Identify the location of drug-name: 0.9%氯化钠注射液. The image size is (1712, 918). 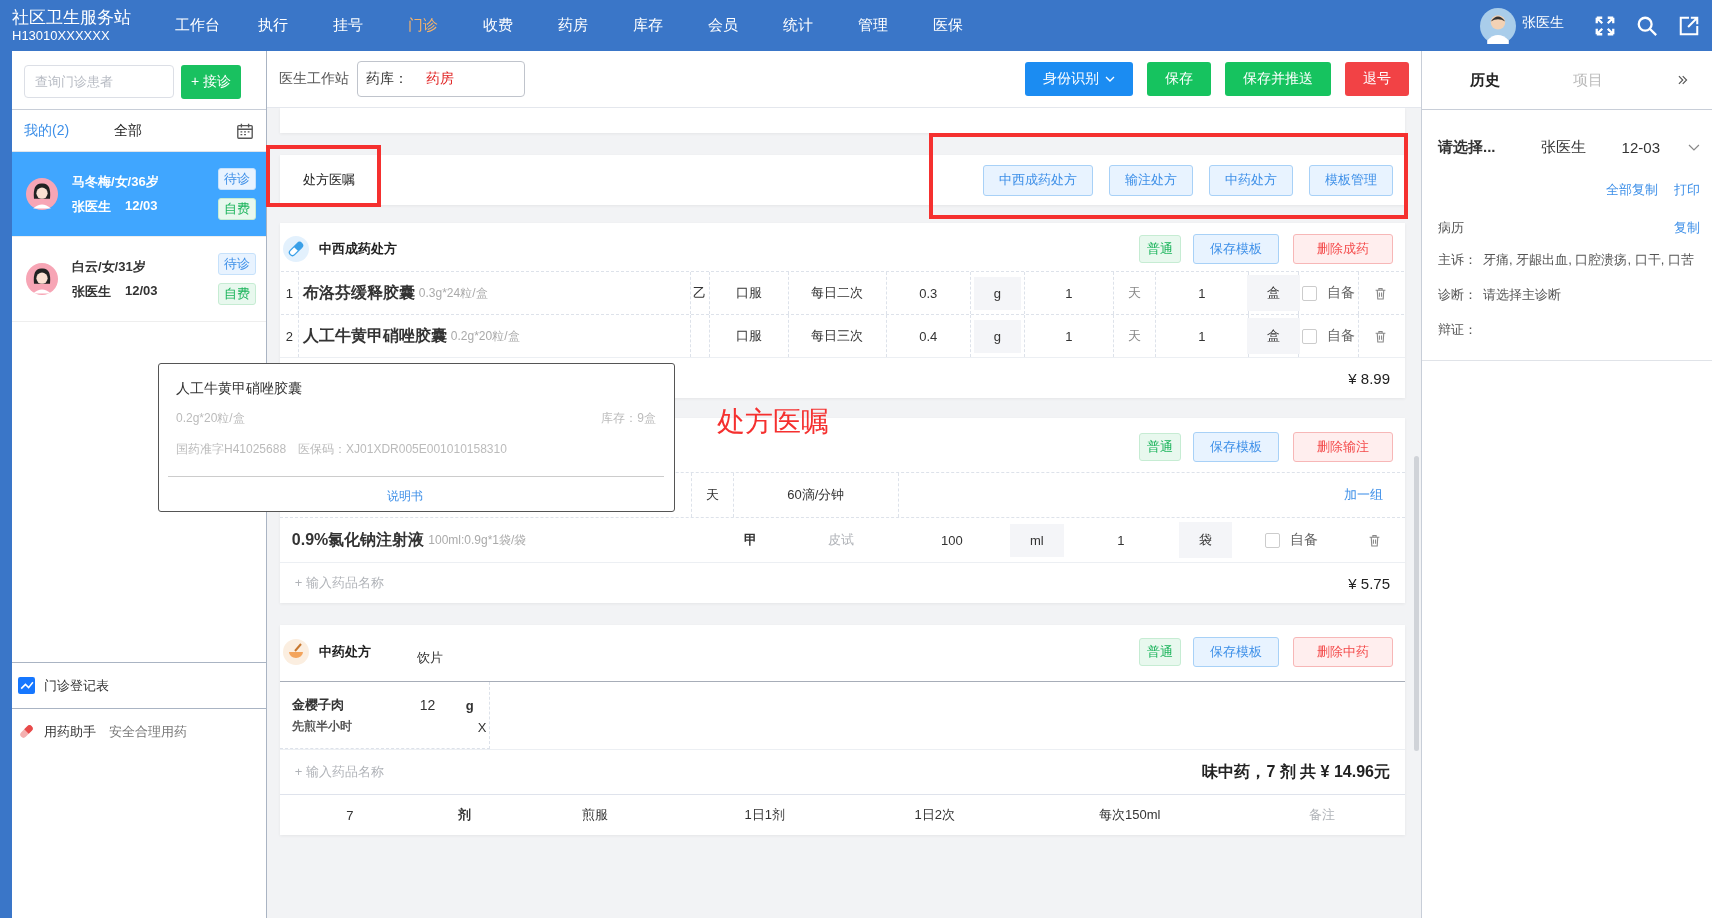
(358, 540).